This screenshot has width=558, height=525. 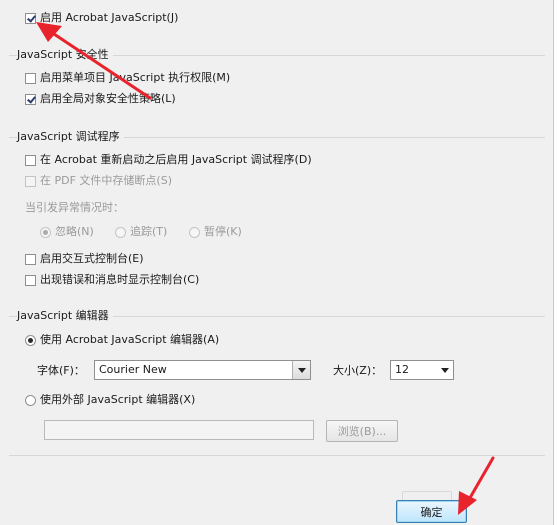 I want to click on debugger-restart-checkbox-row: 在 Acrobat 重新启动之后启用 JavaScript 调试程序(D), so click(x=168, y=160).